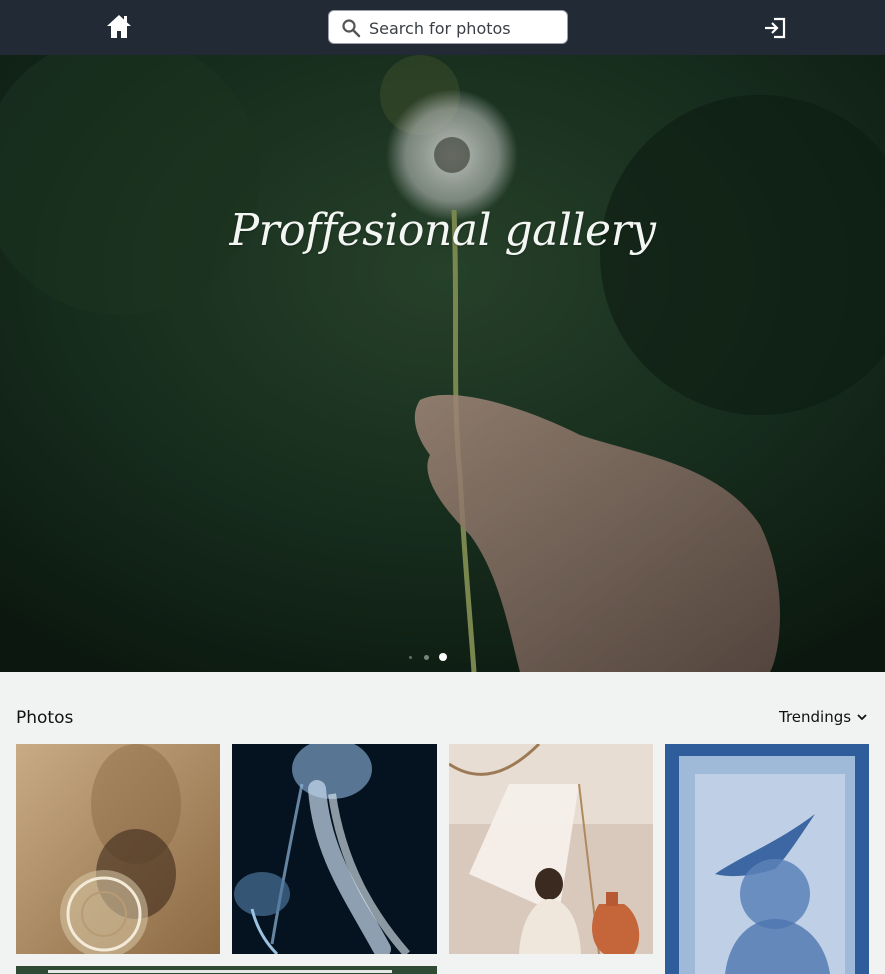 This screenshot has width=885, height=974. I want to click on home-icon, so click(119, 26).